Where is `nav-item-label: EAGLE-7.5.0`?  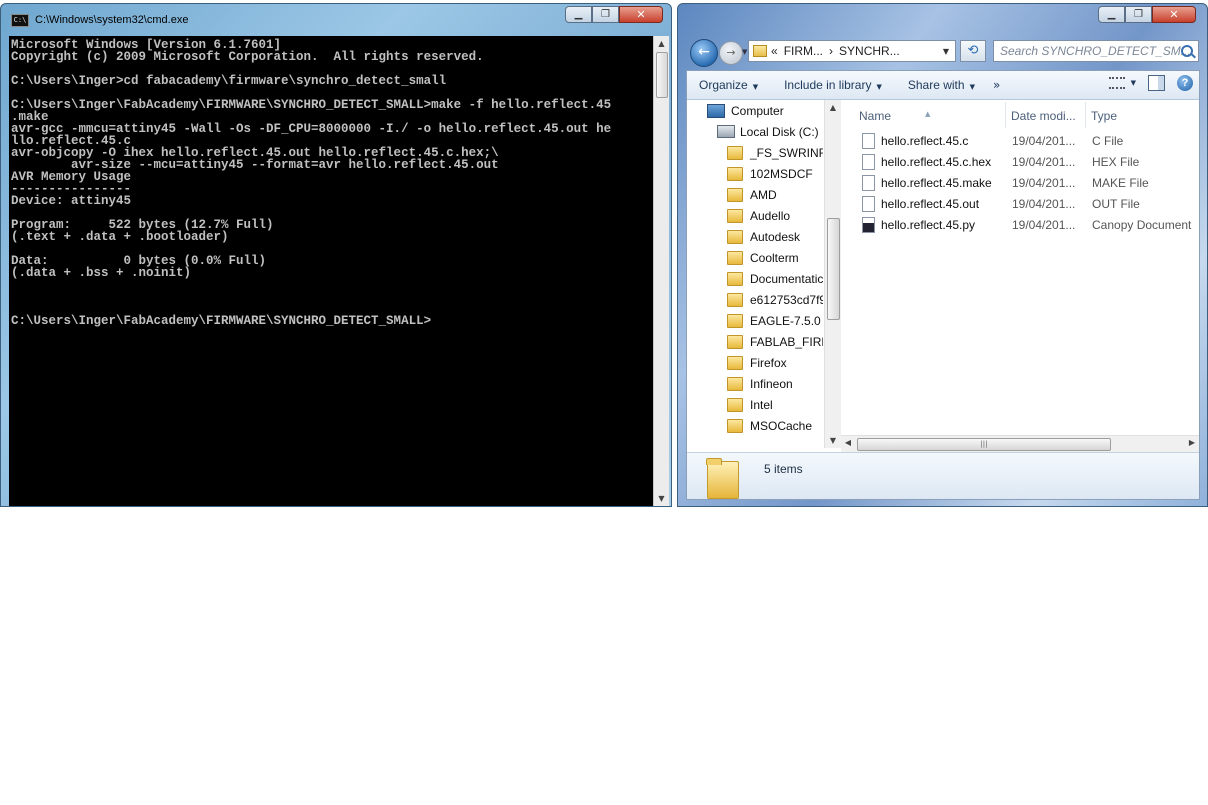 nav-item-label: EAGLE-7.5.0 is located at coordinates (785, 320).